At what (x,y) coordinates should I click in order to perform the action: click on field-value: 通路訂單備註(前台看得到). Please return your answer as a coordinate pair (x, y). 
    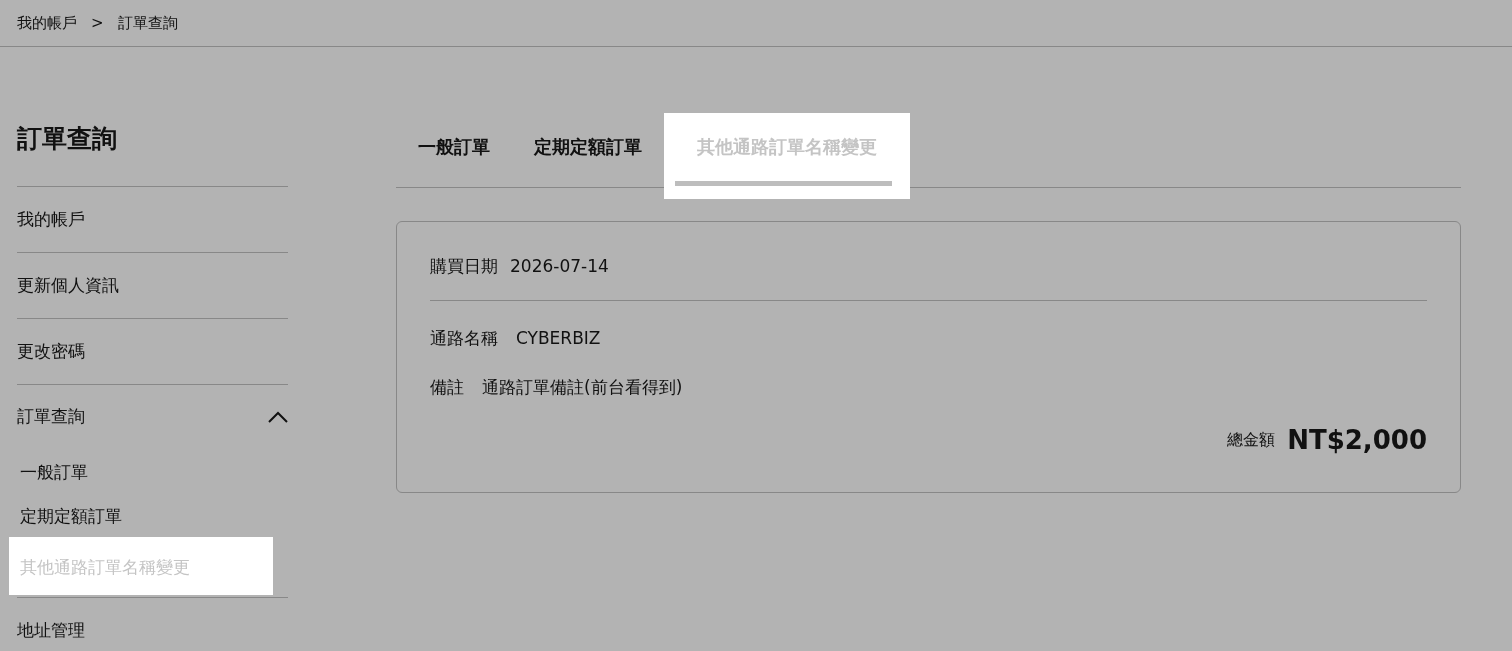
    Looking at the image, I should click on (582, 387).